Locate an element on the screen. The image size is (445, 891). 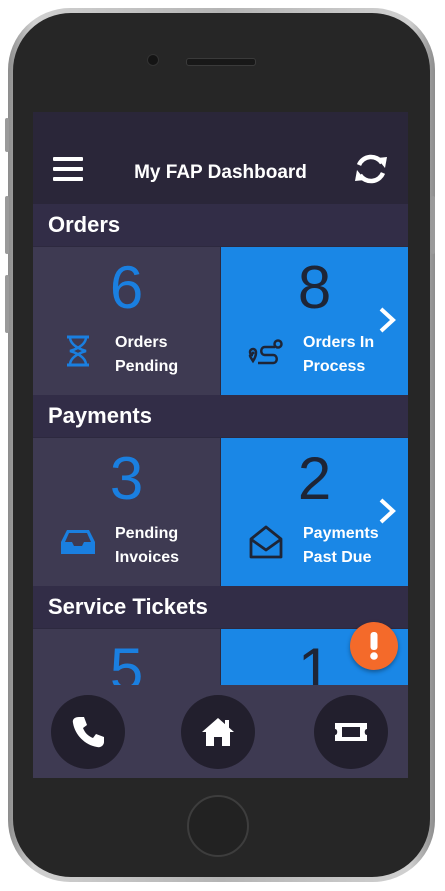
orders-tiles: 6 Orders Pending 8 Orders In Process is located at coordinates (220, 321).